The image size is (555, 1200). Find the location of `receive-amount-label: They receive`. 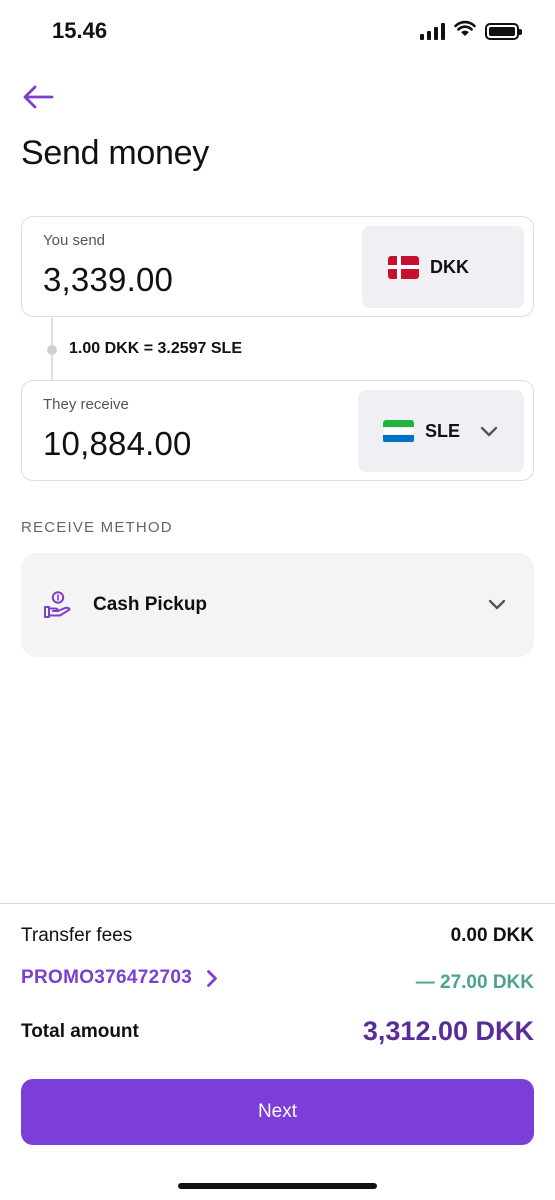

receive-amount-label: They receive is located at coordinates (86, 404).